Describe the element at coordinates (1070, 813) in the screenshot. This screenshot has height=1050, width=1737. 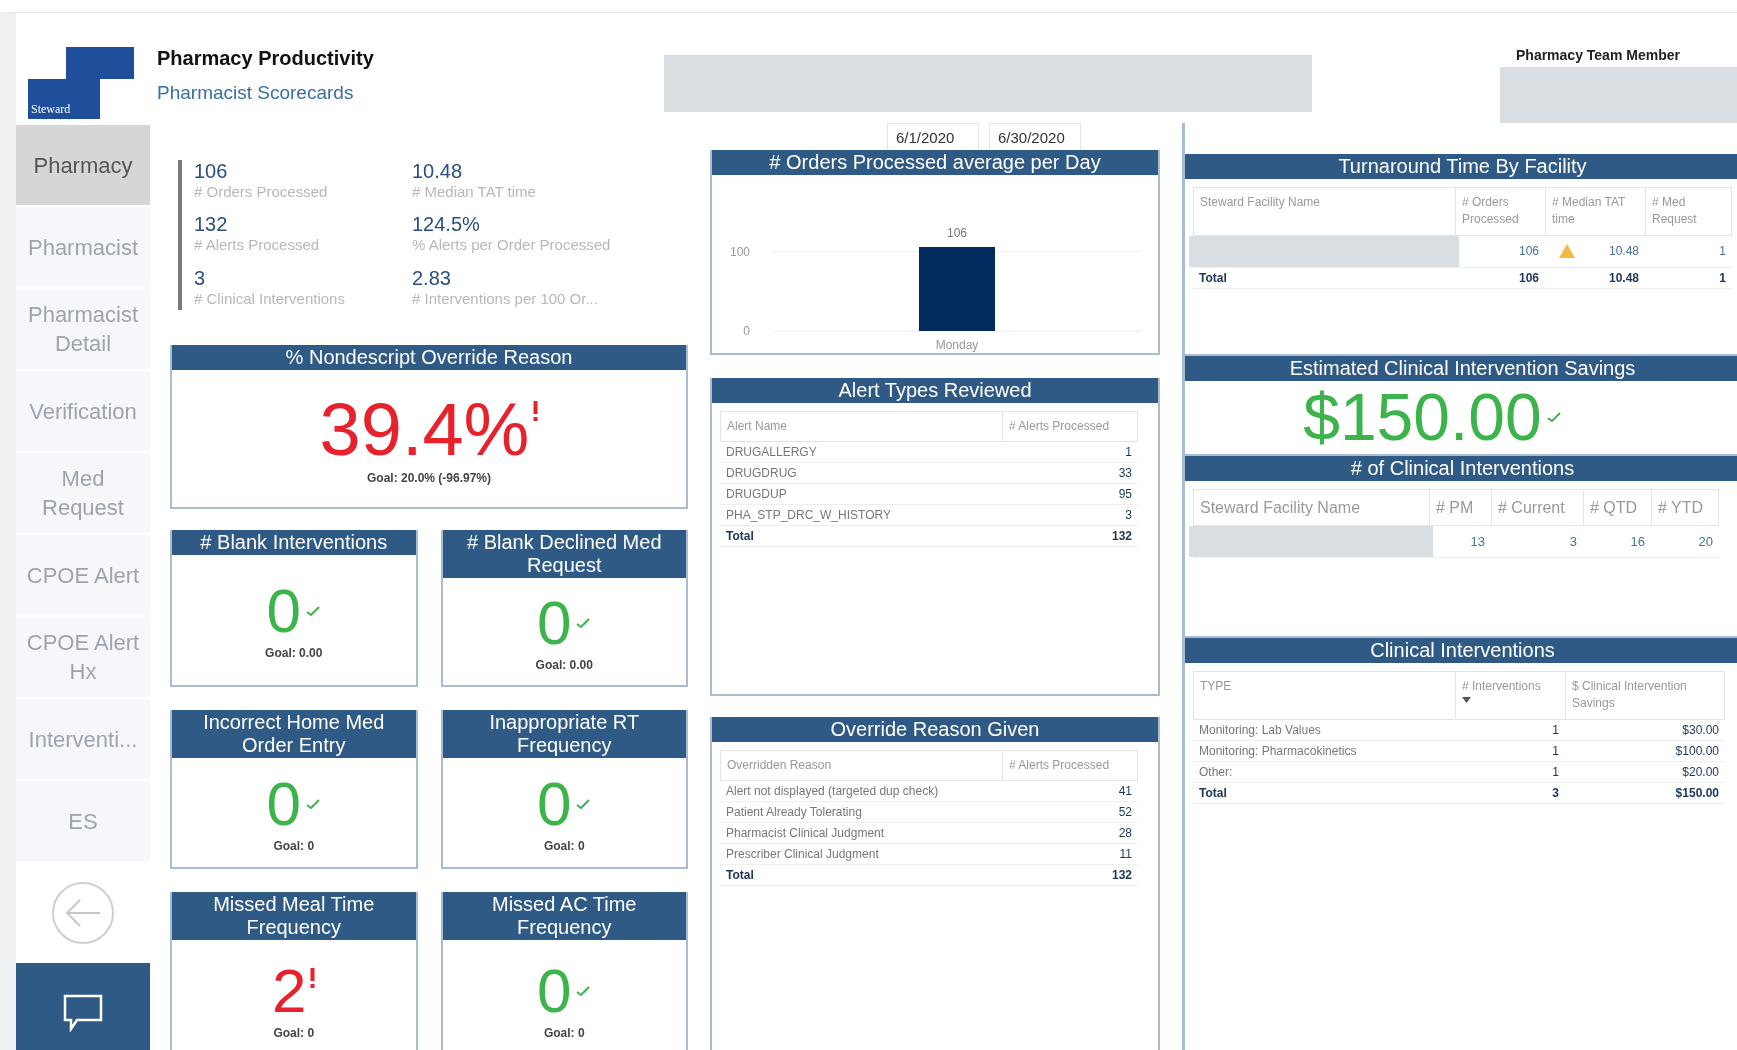
I see `table-cell: 52` at that location.